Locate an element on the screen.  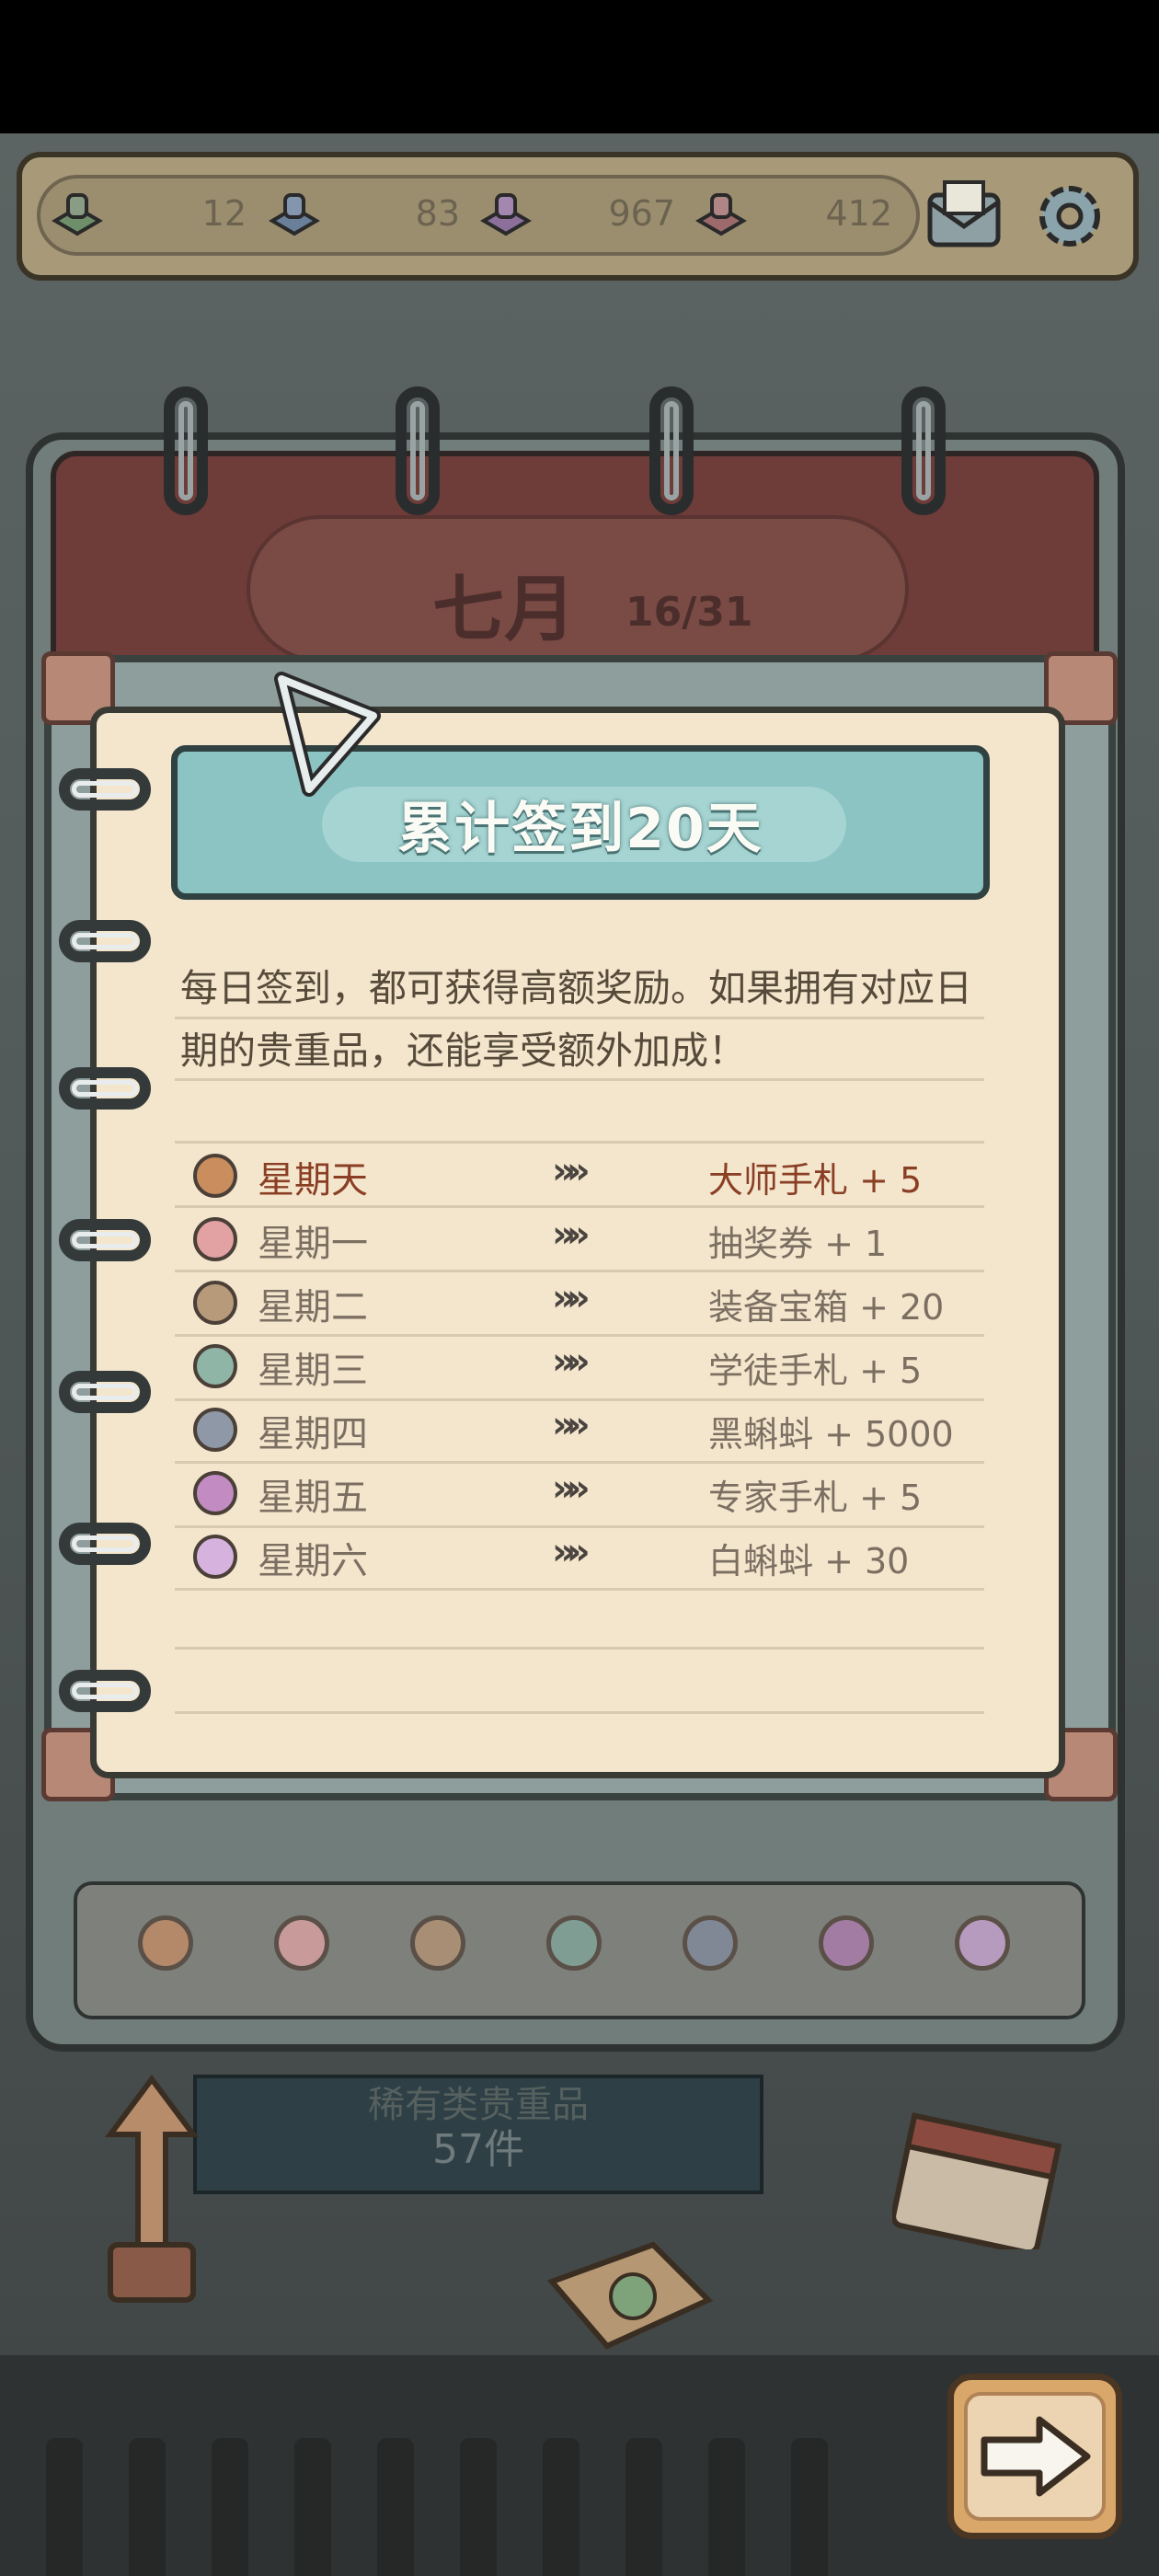
arrow-totem-icon is located at coordinates (152, 2189).